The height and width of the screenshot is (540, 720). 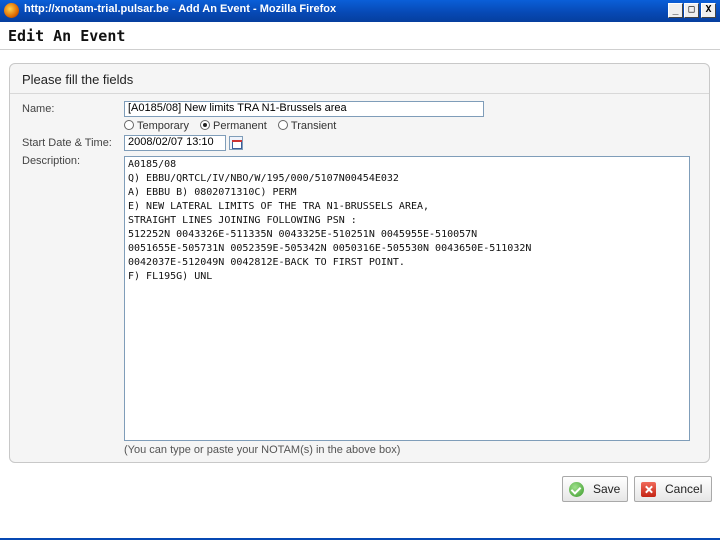 I want to click on radio-temporary-button, so click(x=129, y=125).